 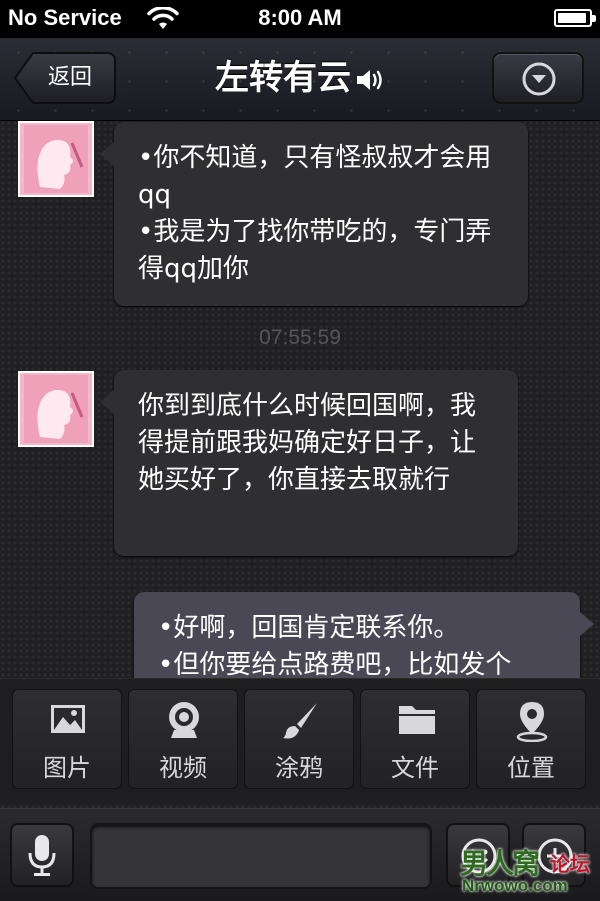 What do you see at coordinates (415, 739) in the screenshot?
I see `tool-file-button: 文件` at bounding box center [415, 739].